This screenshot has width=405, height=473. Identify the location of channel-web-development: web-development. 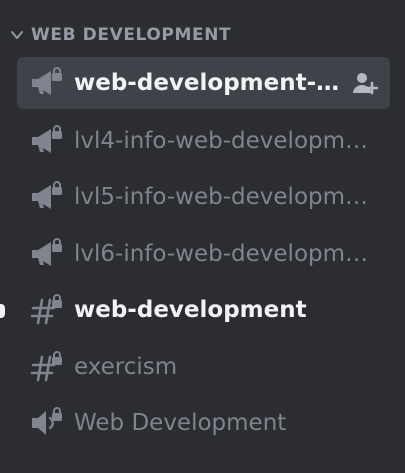
(203, 310).